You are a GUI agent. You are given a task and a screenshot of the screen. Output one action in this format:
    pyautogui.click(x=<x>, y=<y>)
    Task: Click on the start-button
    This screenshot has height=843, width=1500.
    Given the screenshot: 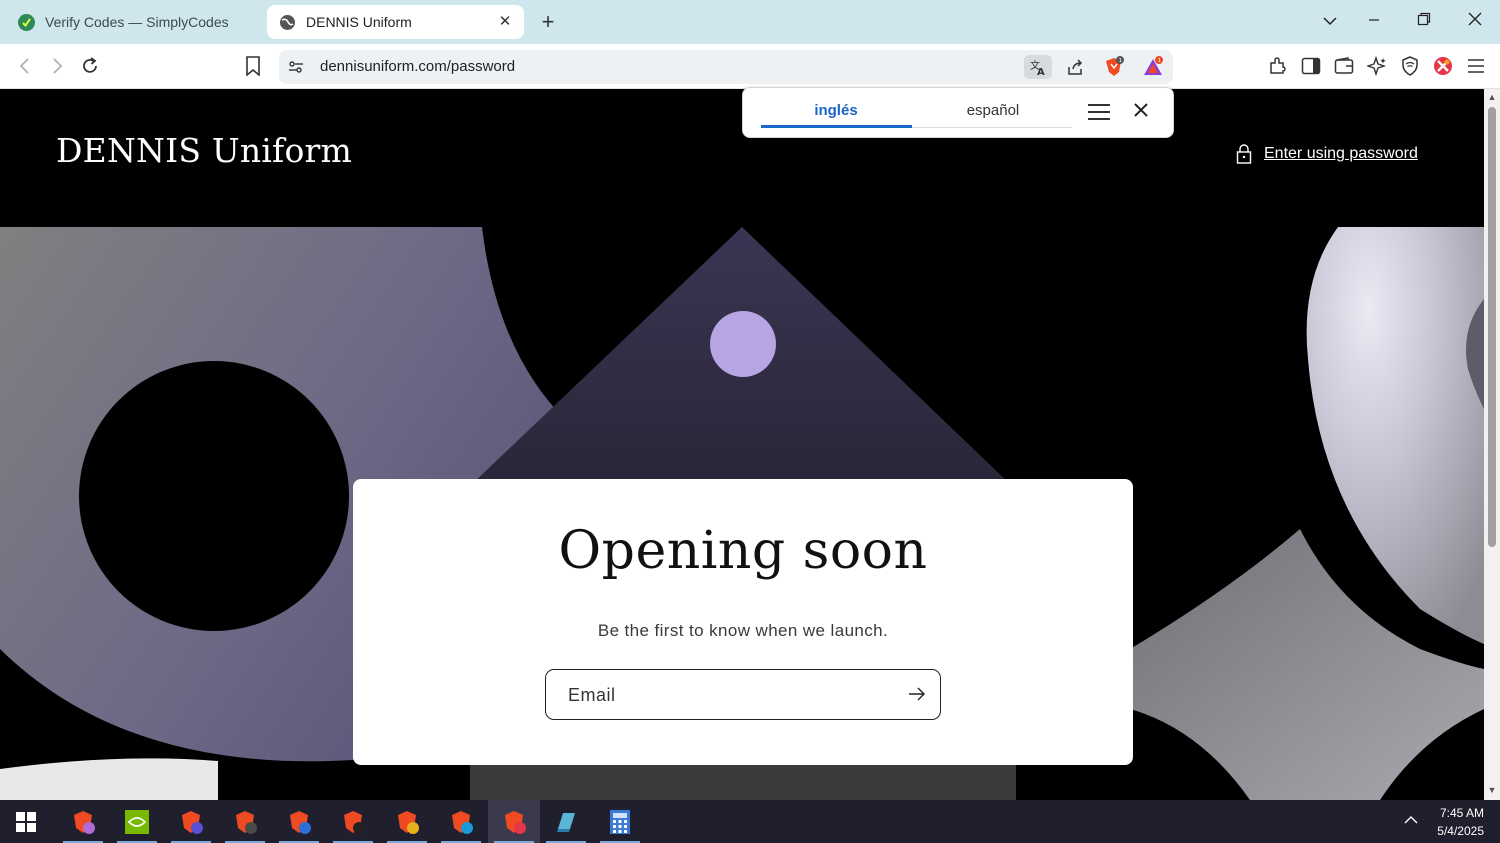 What is the action you would take?
    pyautogui.click(x=26, y=821)
    